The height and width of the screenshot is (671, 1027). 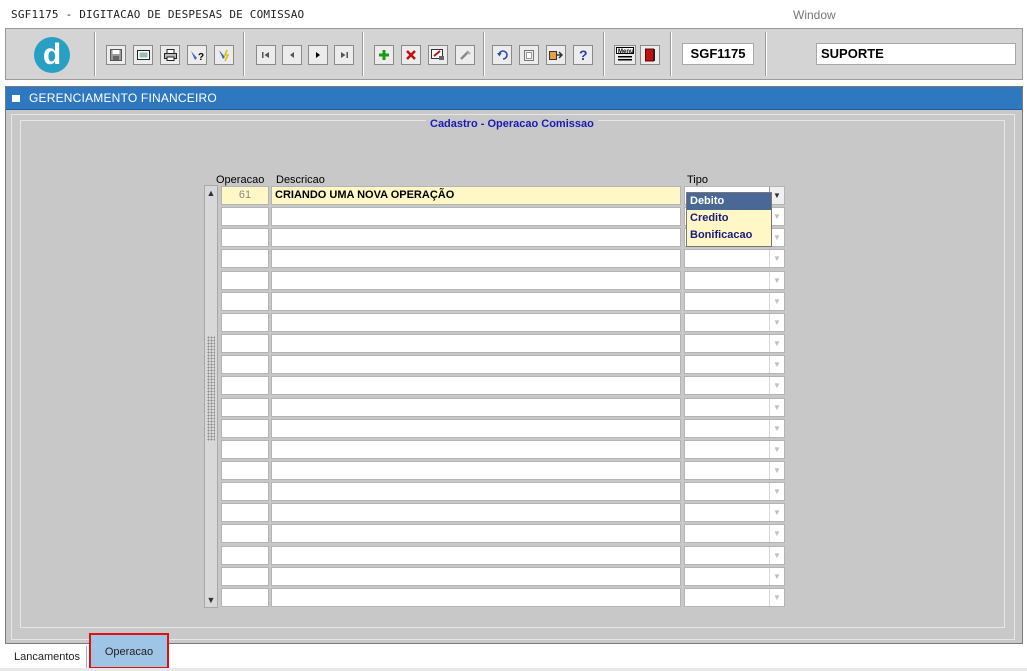 I want to click on tab-lancamentos: Lancamentos, so click(x=47, y=657).